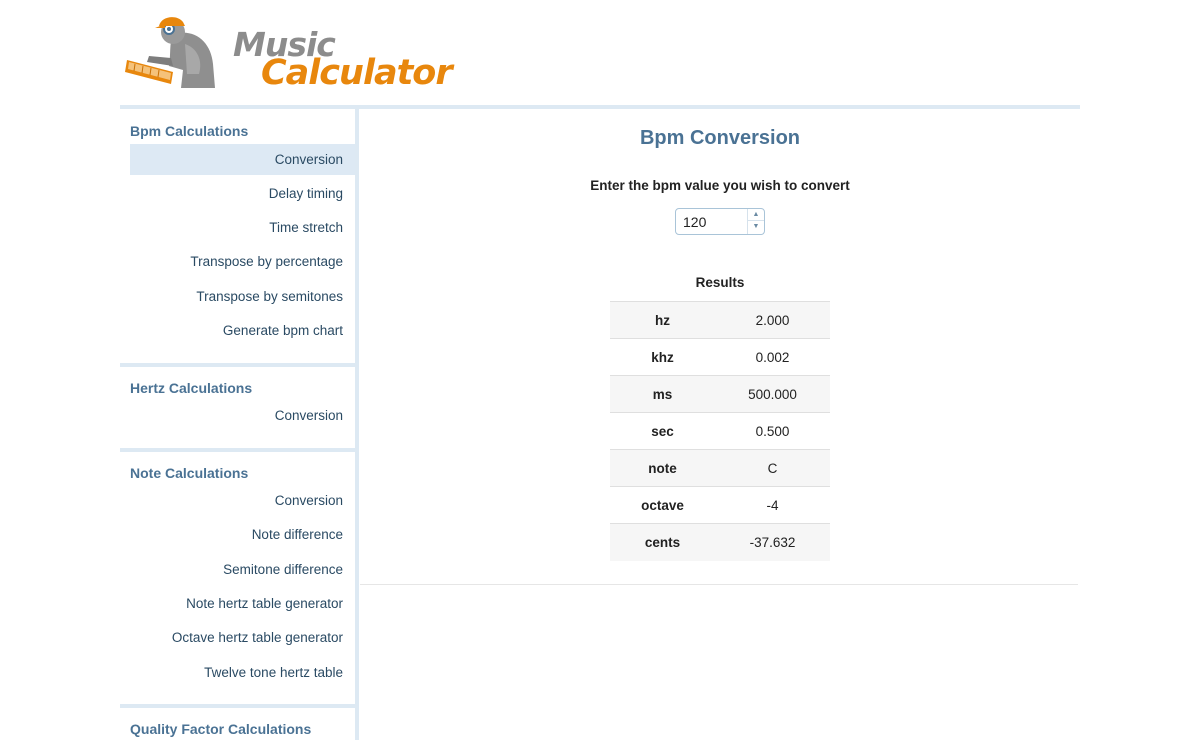 The height and width of the screenshot is (740, 1200). Describe the element at coordinates (662, 394) in the screenshot. I see `result-key: ms` at that location.